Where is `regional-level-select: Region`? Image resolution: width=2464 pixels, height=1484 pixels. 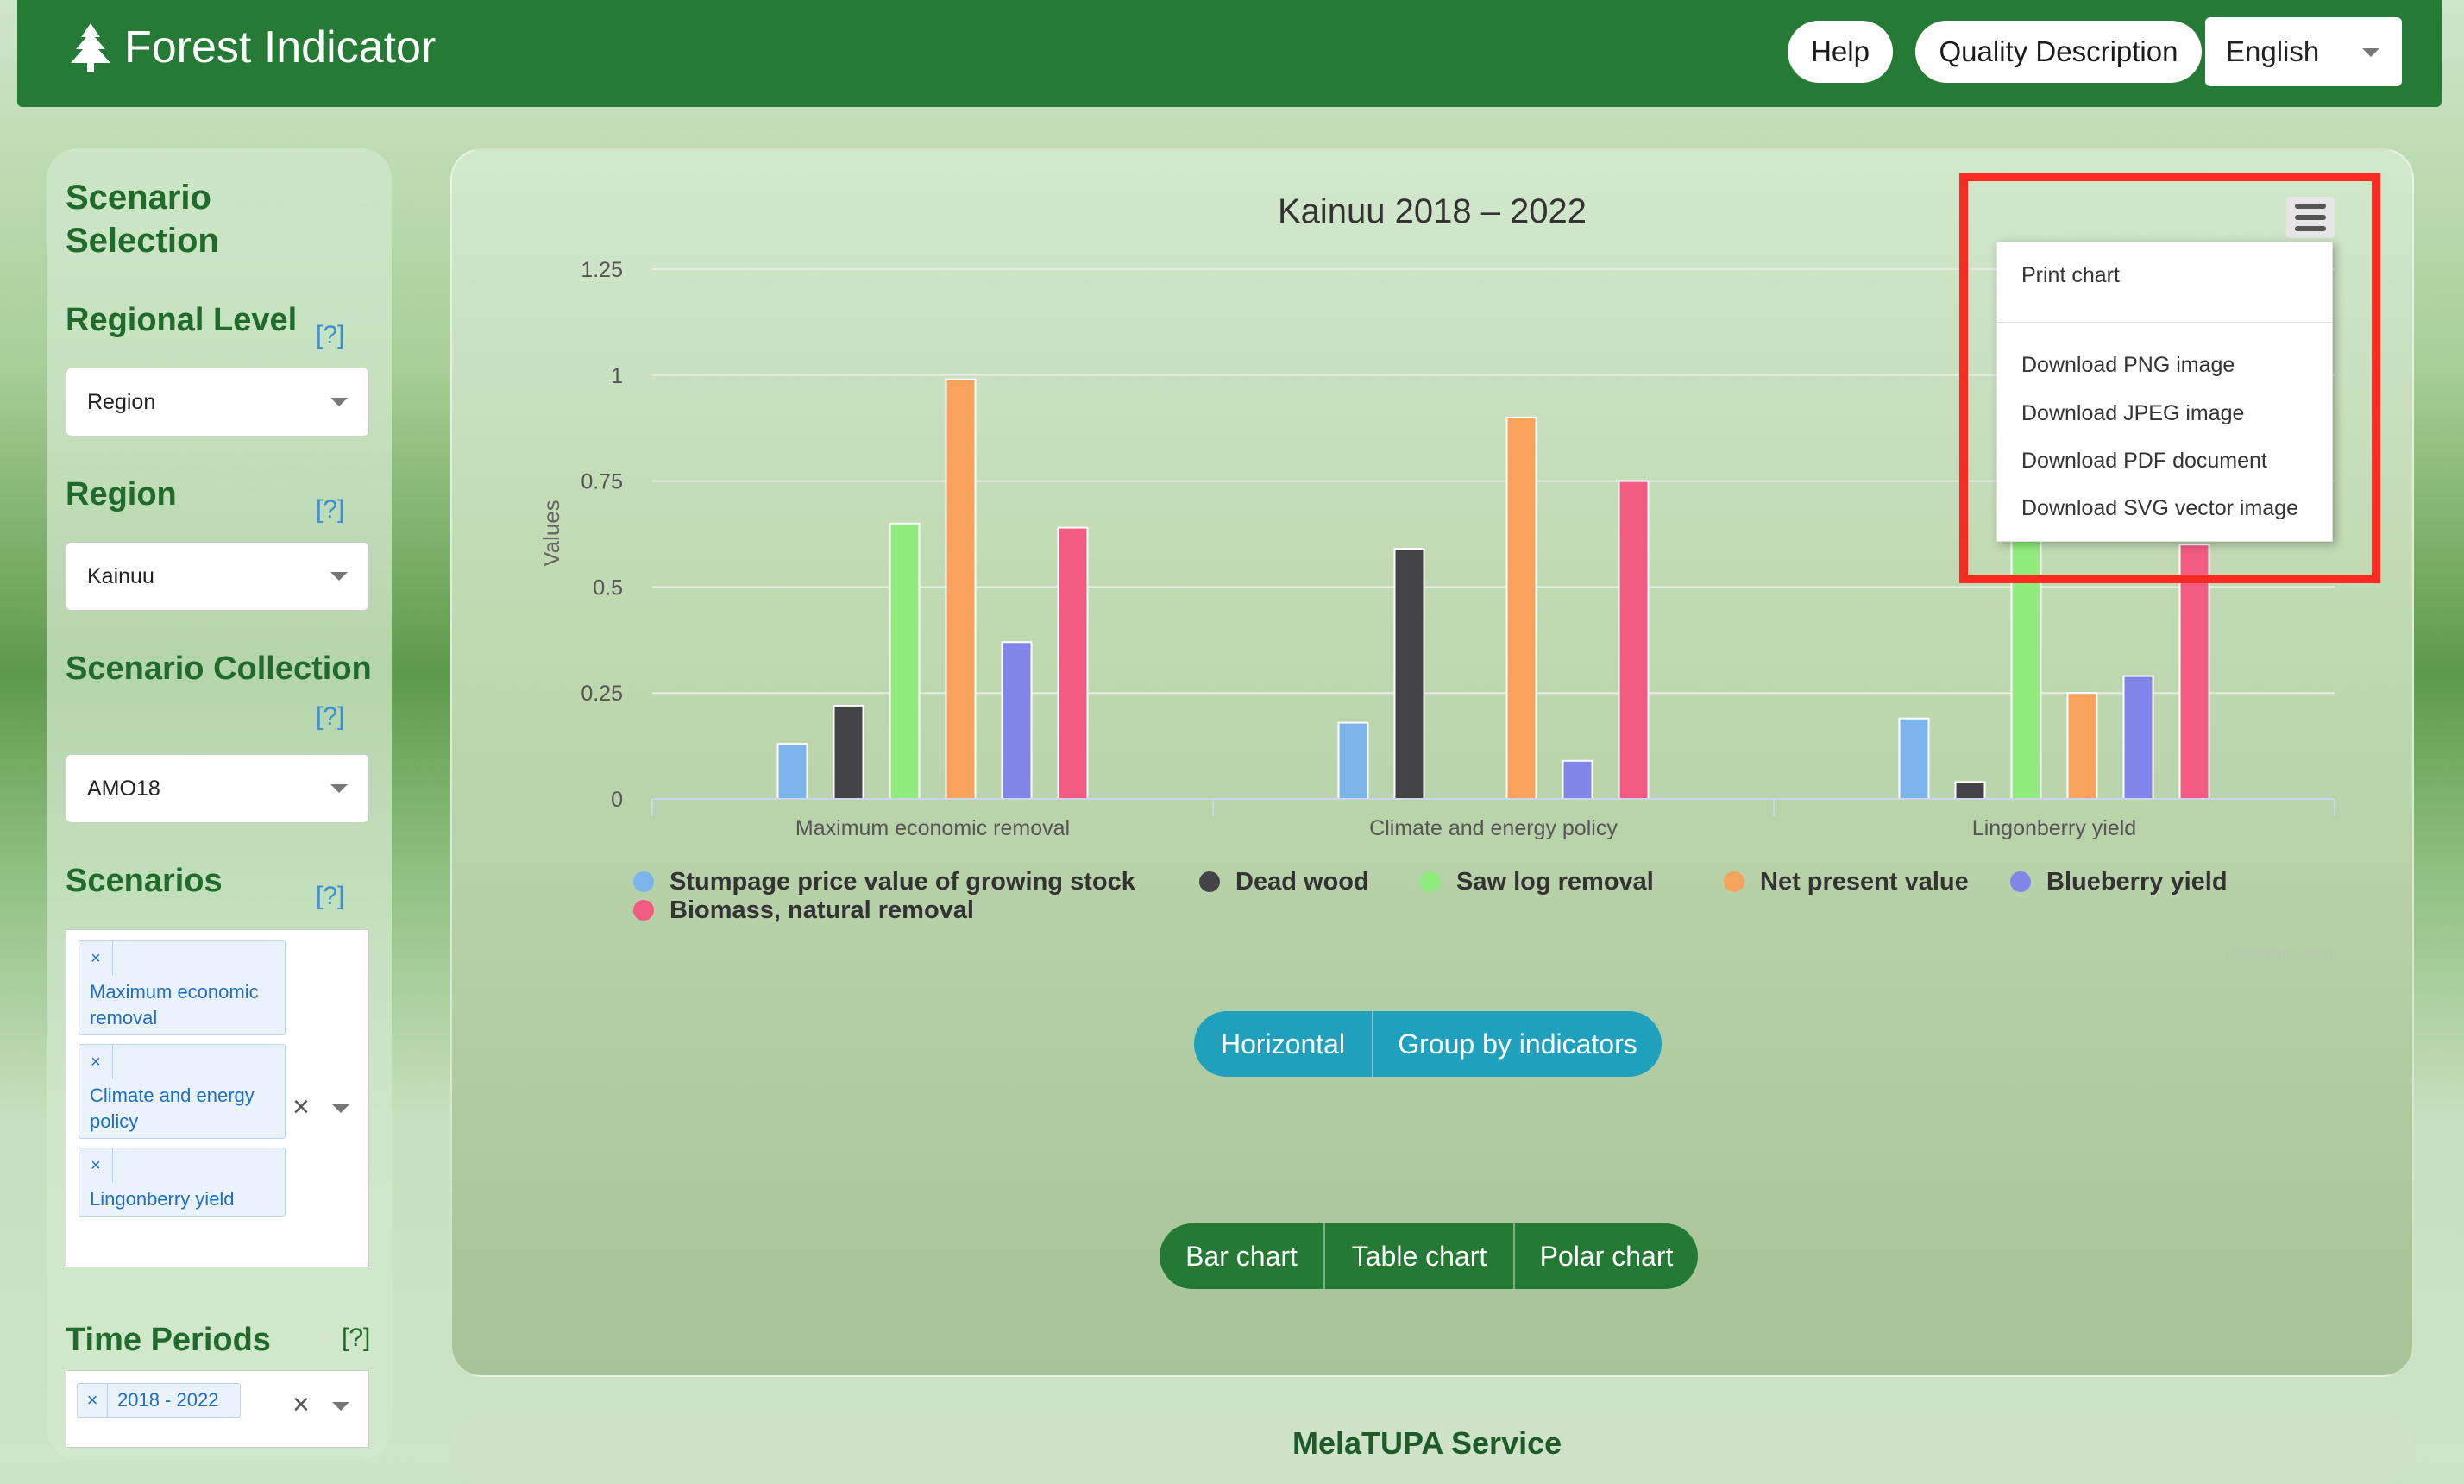
regional-level-select: Region is located at coordinates (218, 402).